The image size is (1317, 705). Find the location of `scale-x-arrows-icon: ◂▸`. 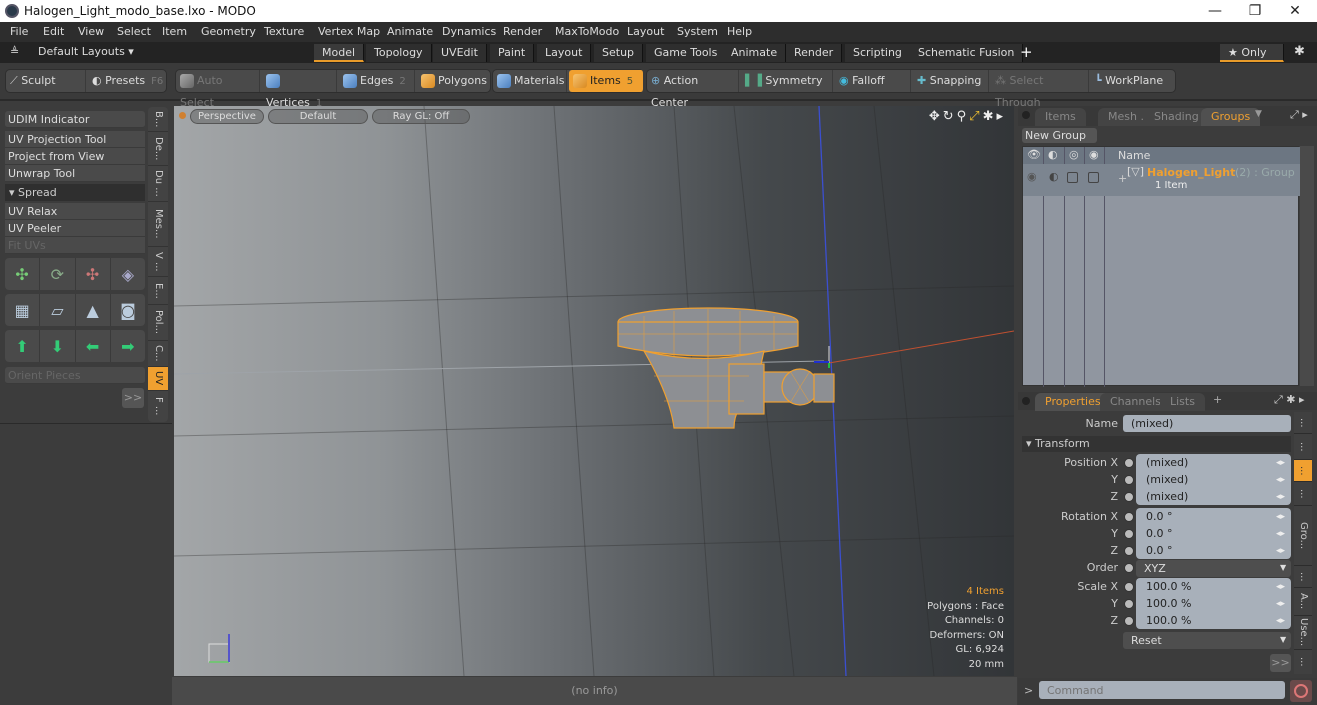

scale-x-arrows-icon: ◂▸ is located at coordinates (1280, 587).